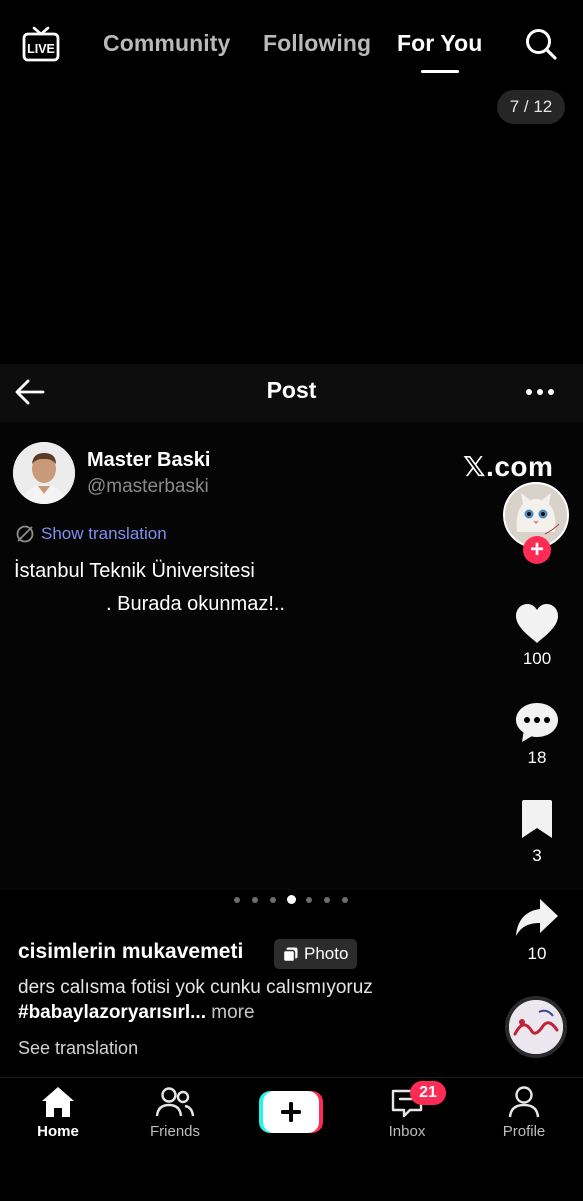  What do you see at coordinates (149, 460) in the screenshot?
I see `author-name: Master Baski` at bounding box center [149, 460].